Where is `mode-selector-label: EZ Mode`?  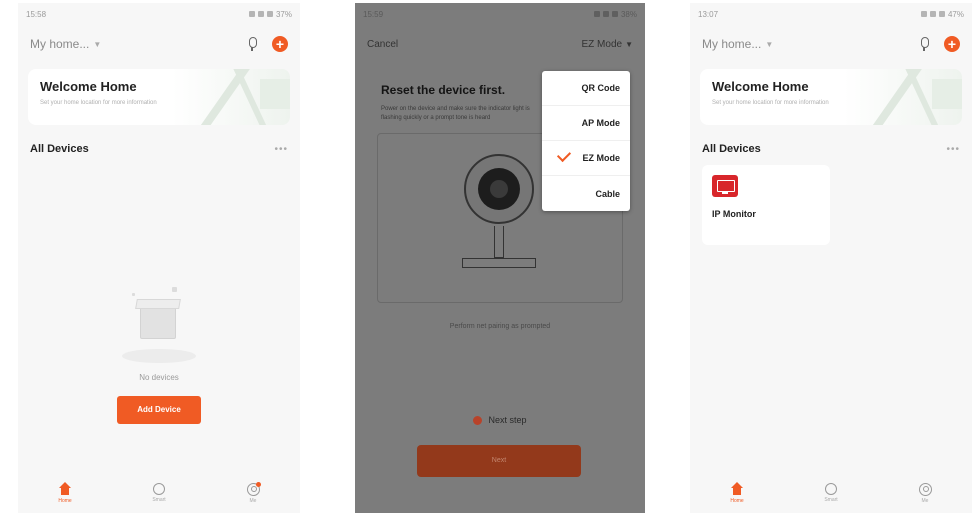
mode-selector-label: EZ Mode is located at coordinates (602, 44).